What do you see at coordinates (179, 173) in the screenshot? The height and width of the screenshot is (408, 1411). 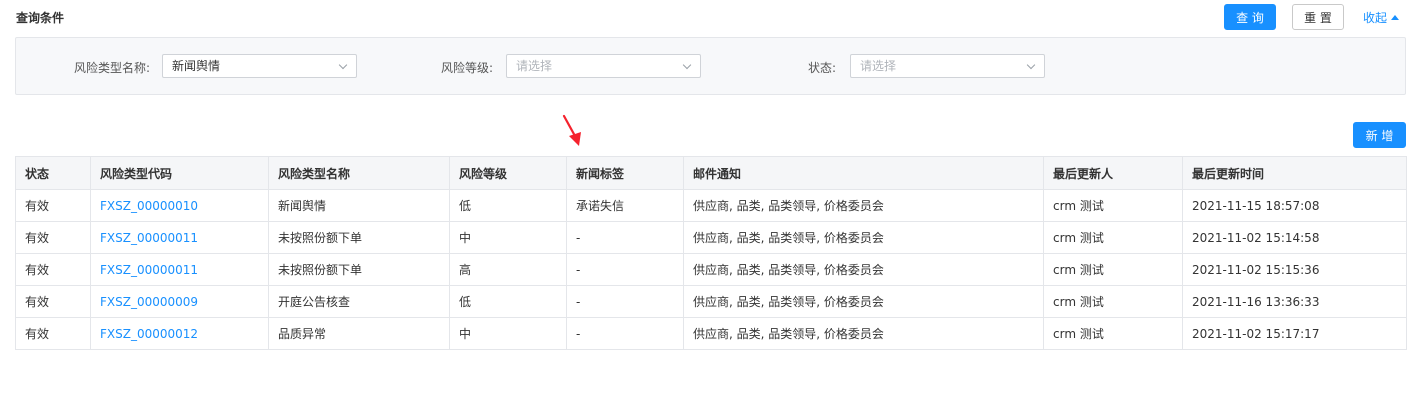 I see `column-header-risk-type-code: 风险类型代码` at bounding box center [179, 173].